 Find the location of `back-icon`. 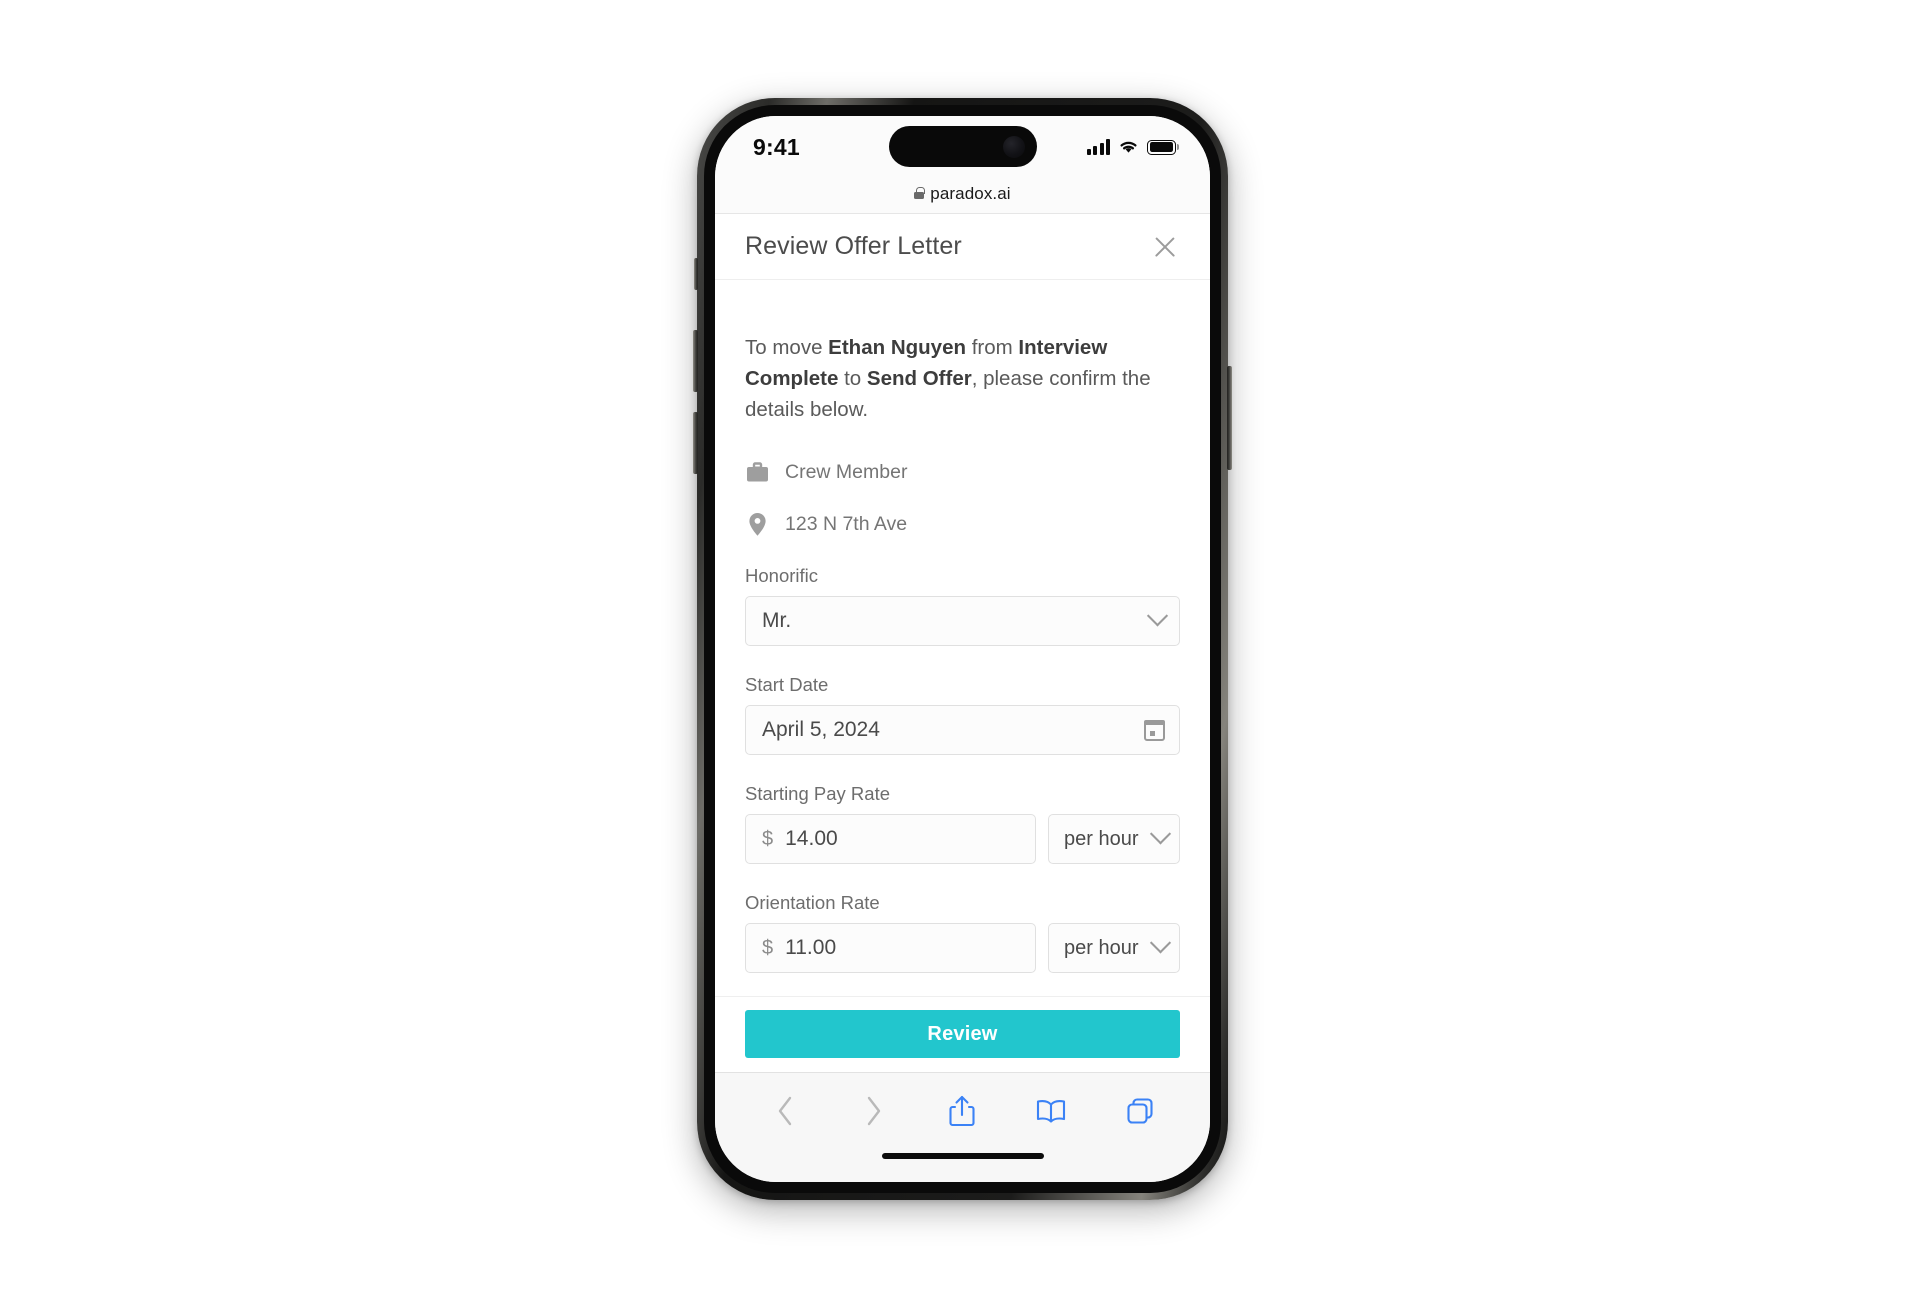

back-icon is located at coordinates (785, 1111).